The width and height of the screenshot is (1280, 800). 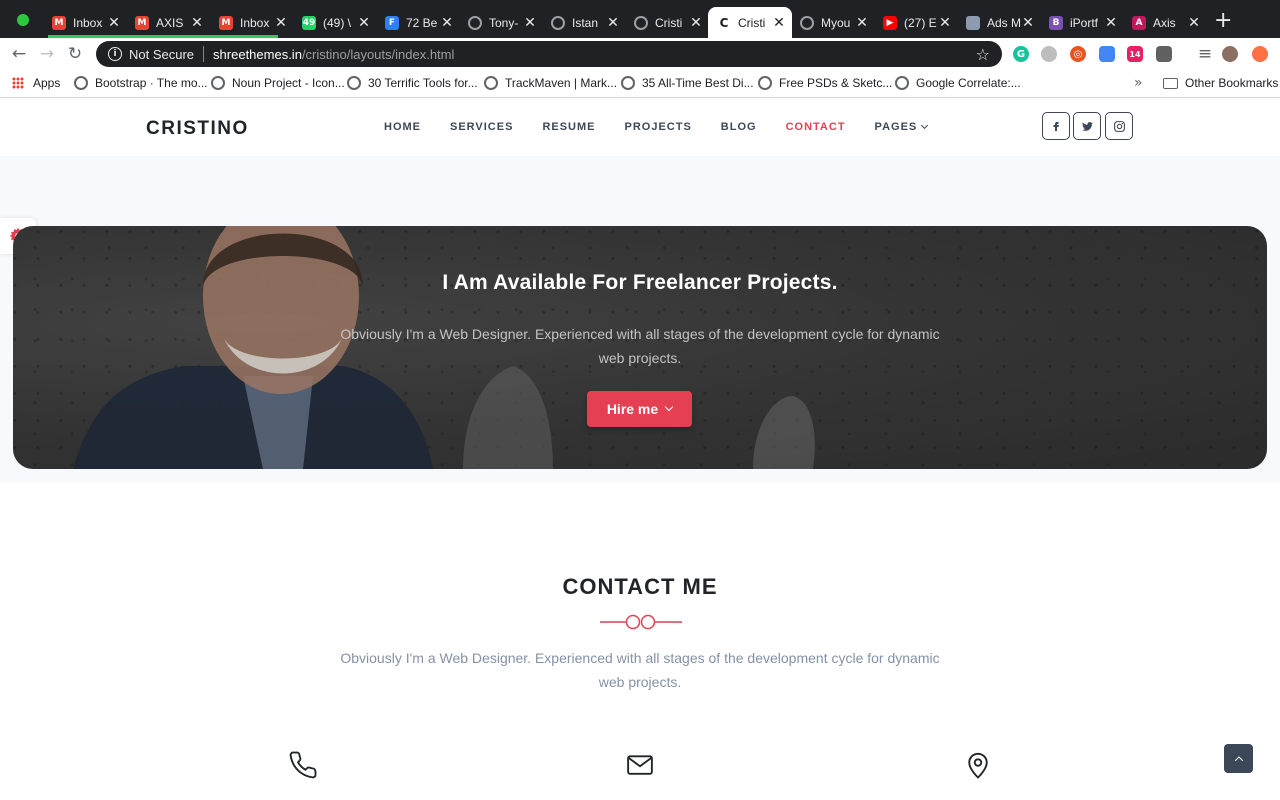 I want to click on nav-item-projects: PROJECTS, so click(x=658, y=127).